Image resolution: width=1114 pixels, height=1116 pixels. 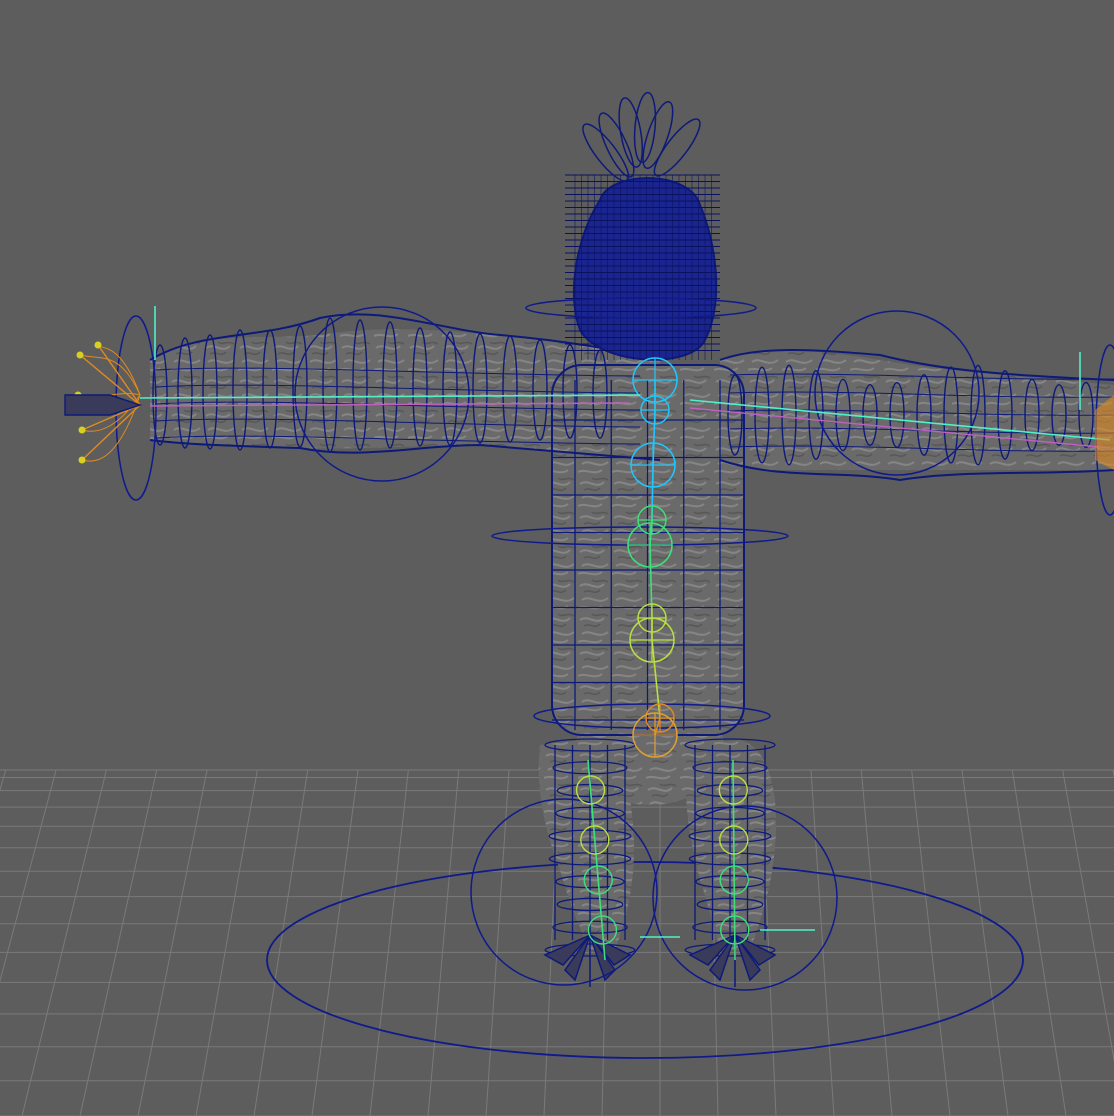 I want to click on hand-mesh, so click(x=103, y=405).